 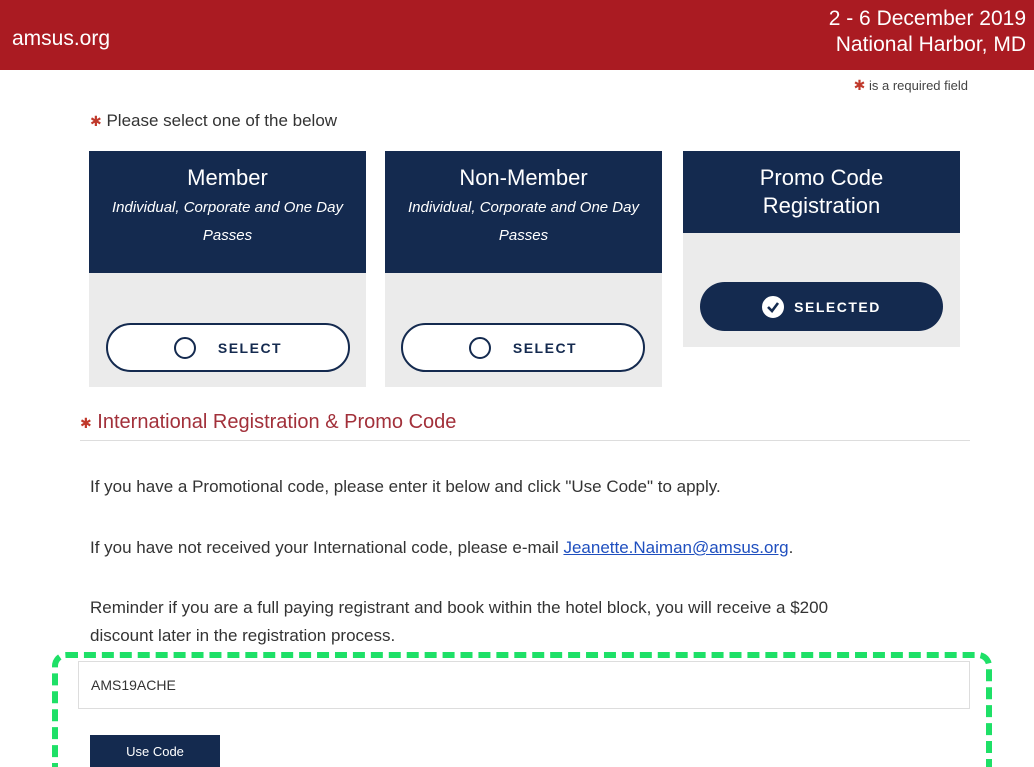 I want to click on select-prompt: ✱ Please select one of the below, so click(x=213, y=121).